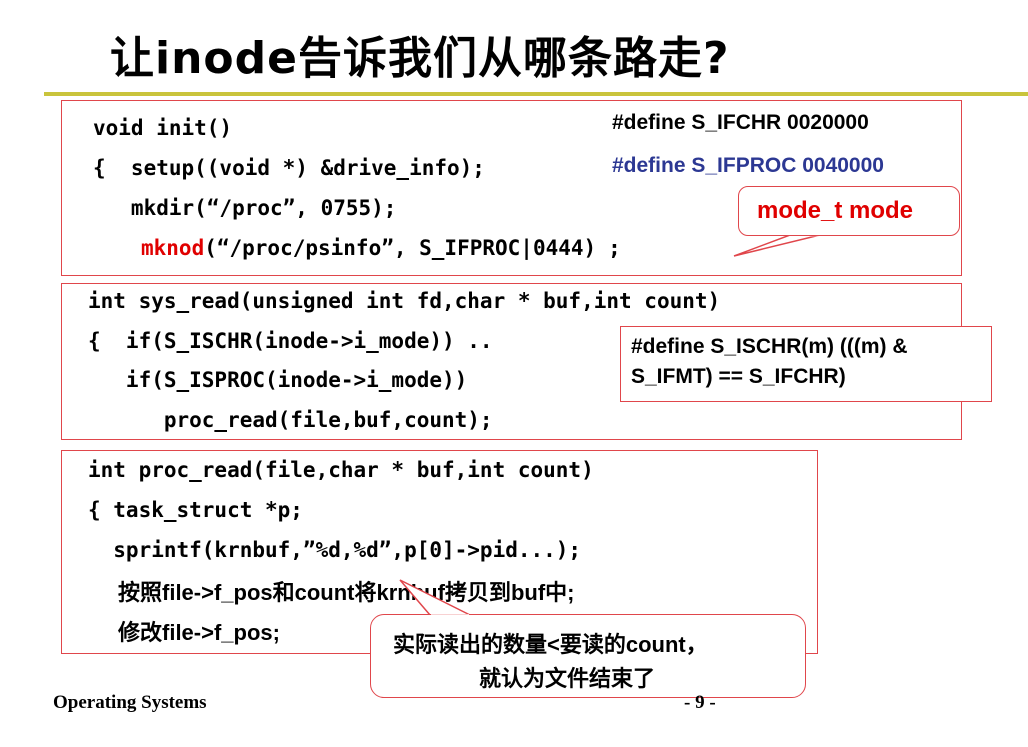 The height and width of the screenshot is (747, 1028). I want to click on mode-callout: mode_t mode, so click(849, 211).